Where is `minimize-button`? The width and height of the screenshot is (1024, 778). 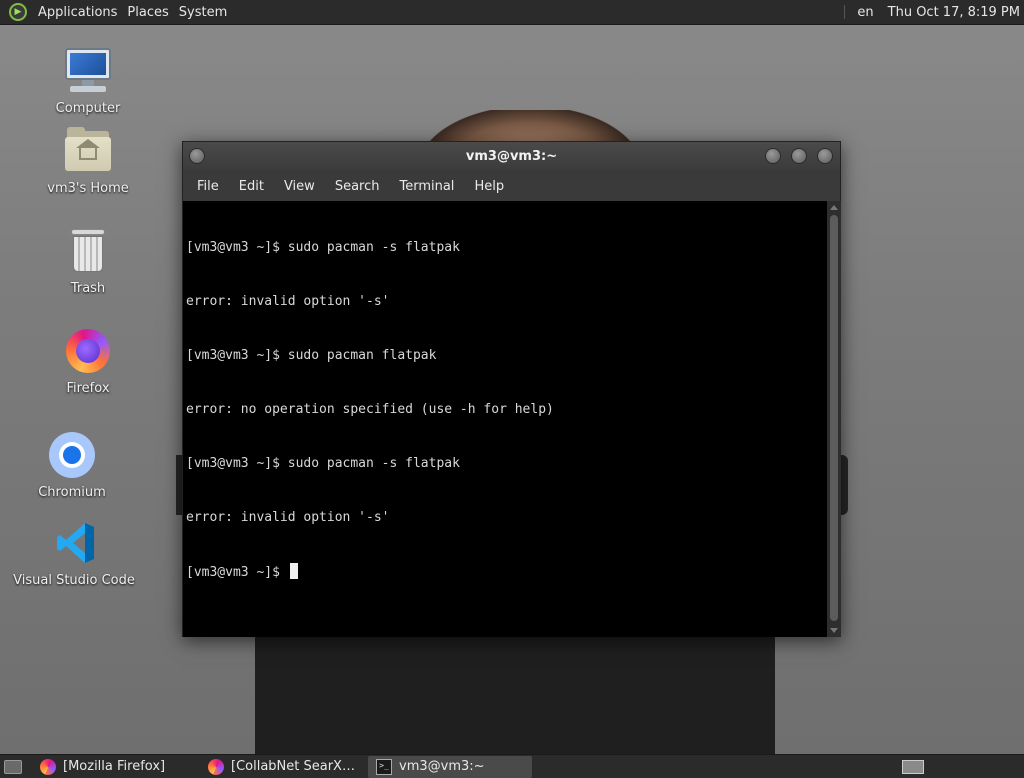
minimize-button is located at coordinates (773, 156).